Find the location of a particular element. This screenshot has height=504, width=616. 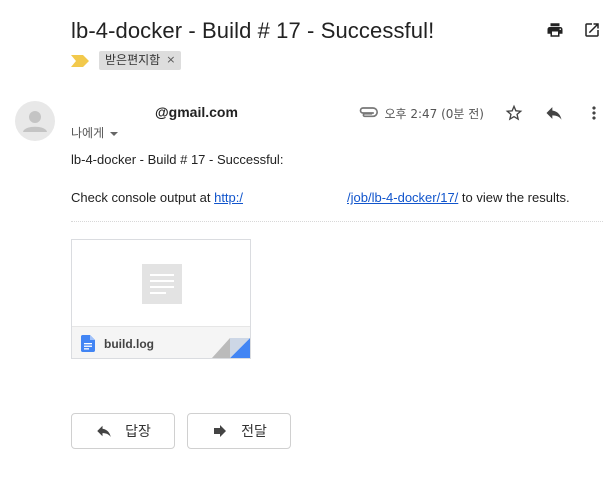

message-meta: 오후 2:47 (0분 전) is located at coordinates (481, 113).